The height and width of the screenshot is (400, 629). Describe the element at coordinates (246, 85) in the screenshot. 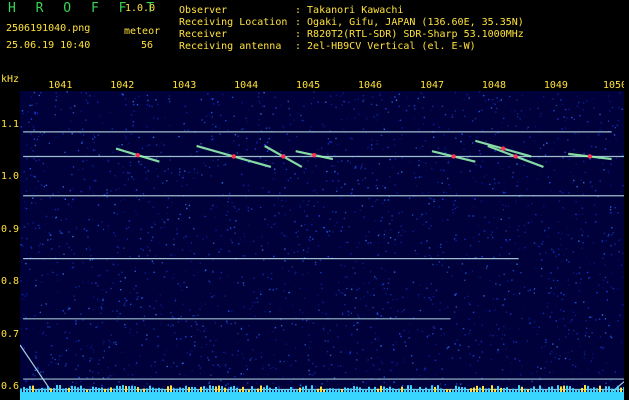

I see `x-tick-label: 1044` at that location.